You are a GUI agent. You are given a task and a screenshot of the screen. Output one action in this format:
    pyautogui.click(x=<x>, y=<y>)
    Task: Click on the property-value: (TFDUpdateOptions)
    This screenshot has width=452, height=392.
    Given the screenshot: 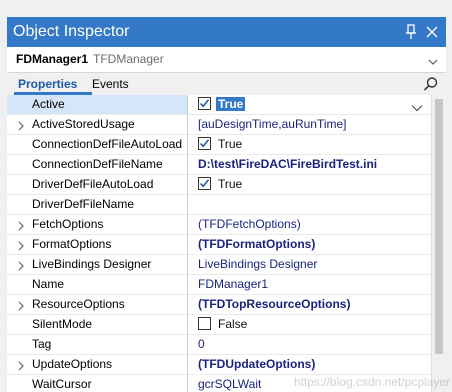 What is the action you would take?
    pyautogui.click(x=256, y=364)
    